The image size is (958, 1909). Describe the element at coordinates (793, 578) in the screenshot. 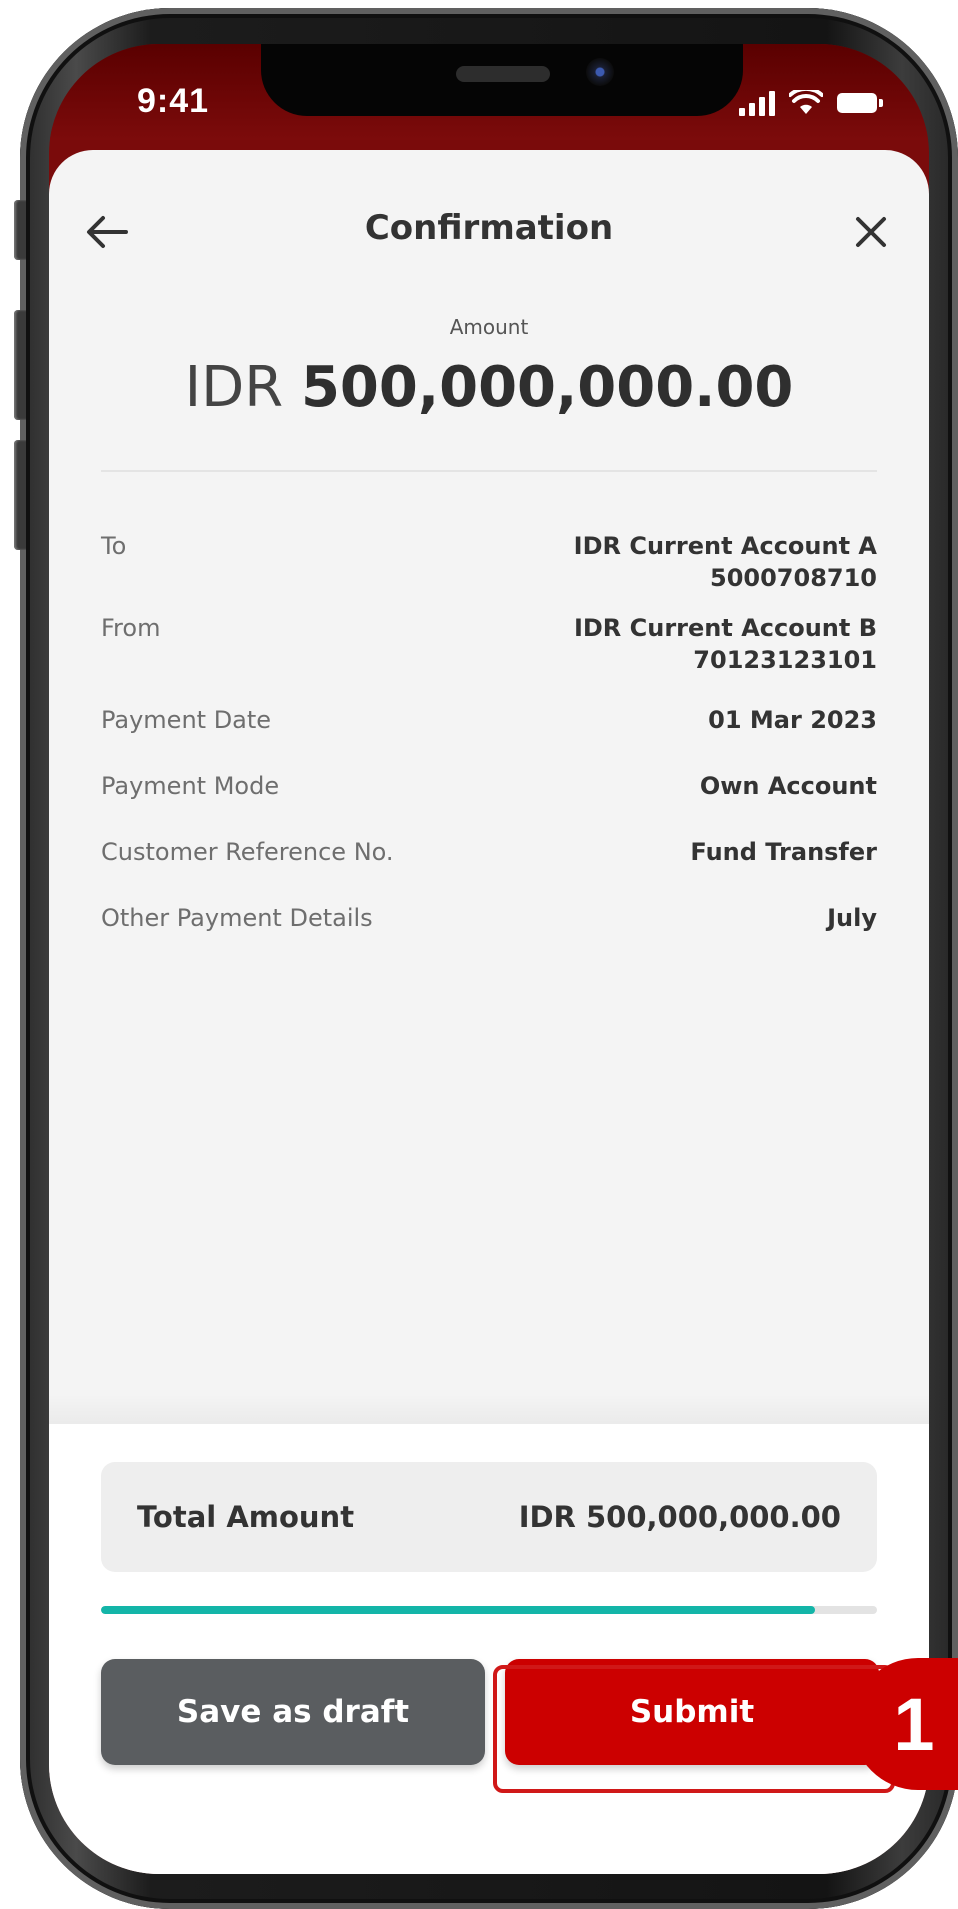

I see `to-account-number: 5000708710` at that location.